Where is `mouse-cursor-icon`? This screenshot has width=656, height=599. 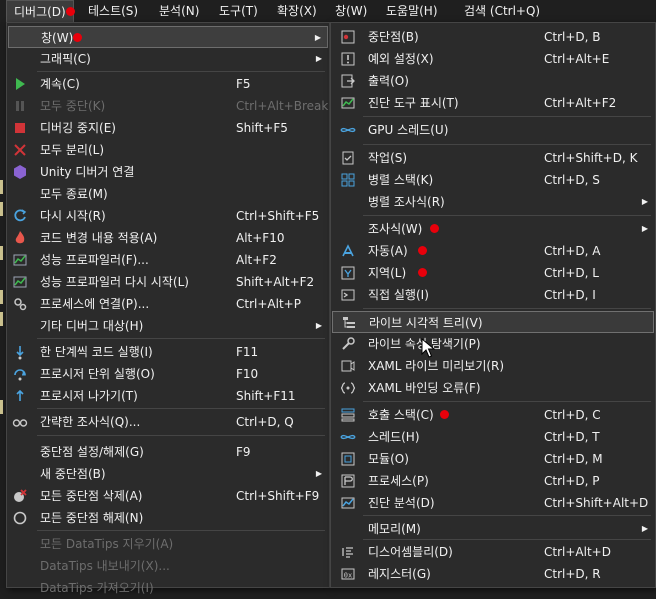 mouse-cursor-icon is located at coordinates (428, 348).